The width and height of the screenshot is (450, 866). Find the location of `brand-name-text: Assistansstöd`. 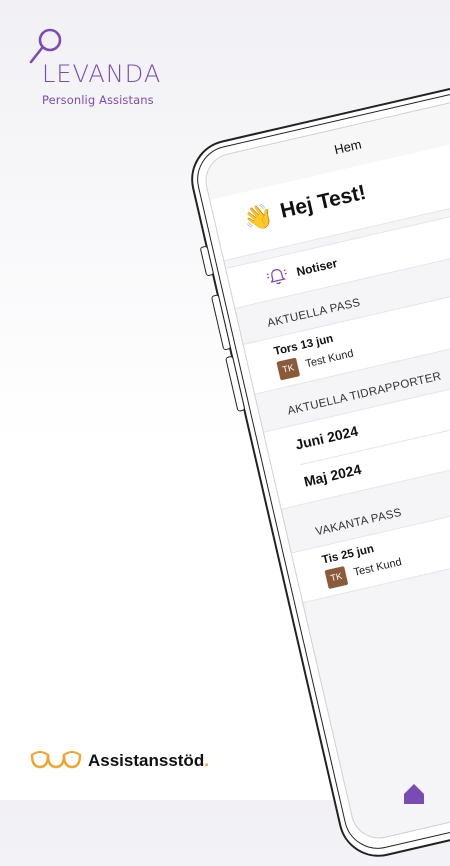

brand-name-text: Assistansstöd is located at coordinates (146, 760).